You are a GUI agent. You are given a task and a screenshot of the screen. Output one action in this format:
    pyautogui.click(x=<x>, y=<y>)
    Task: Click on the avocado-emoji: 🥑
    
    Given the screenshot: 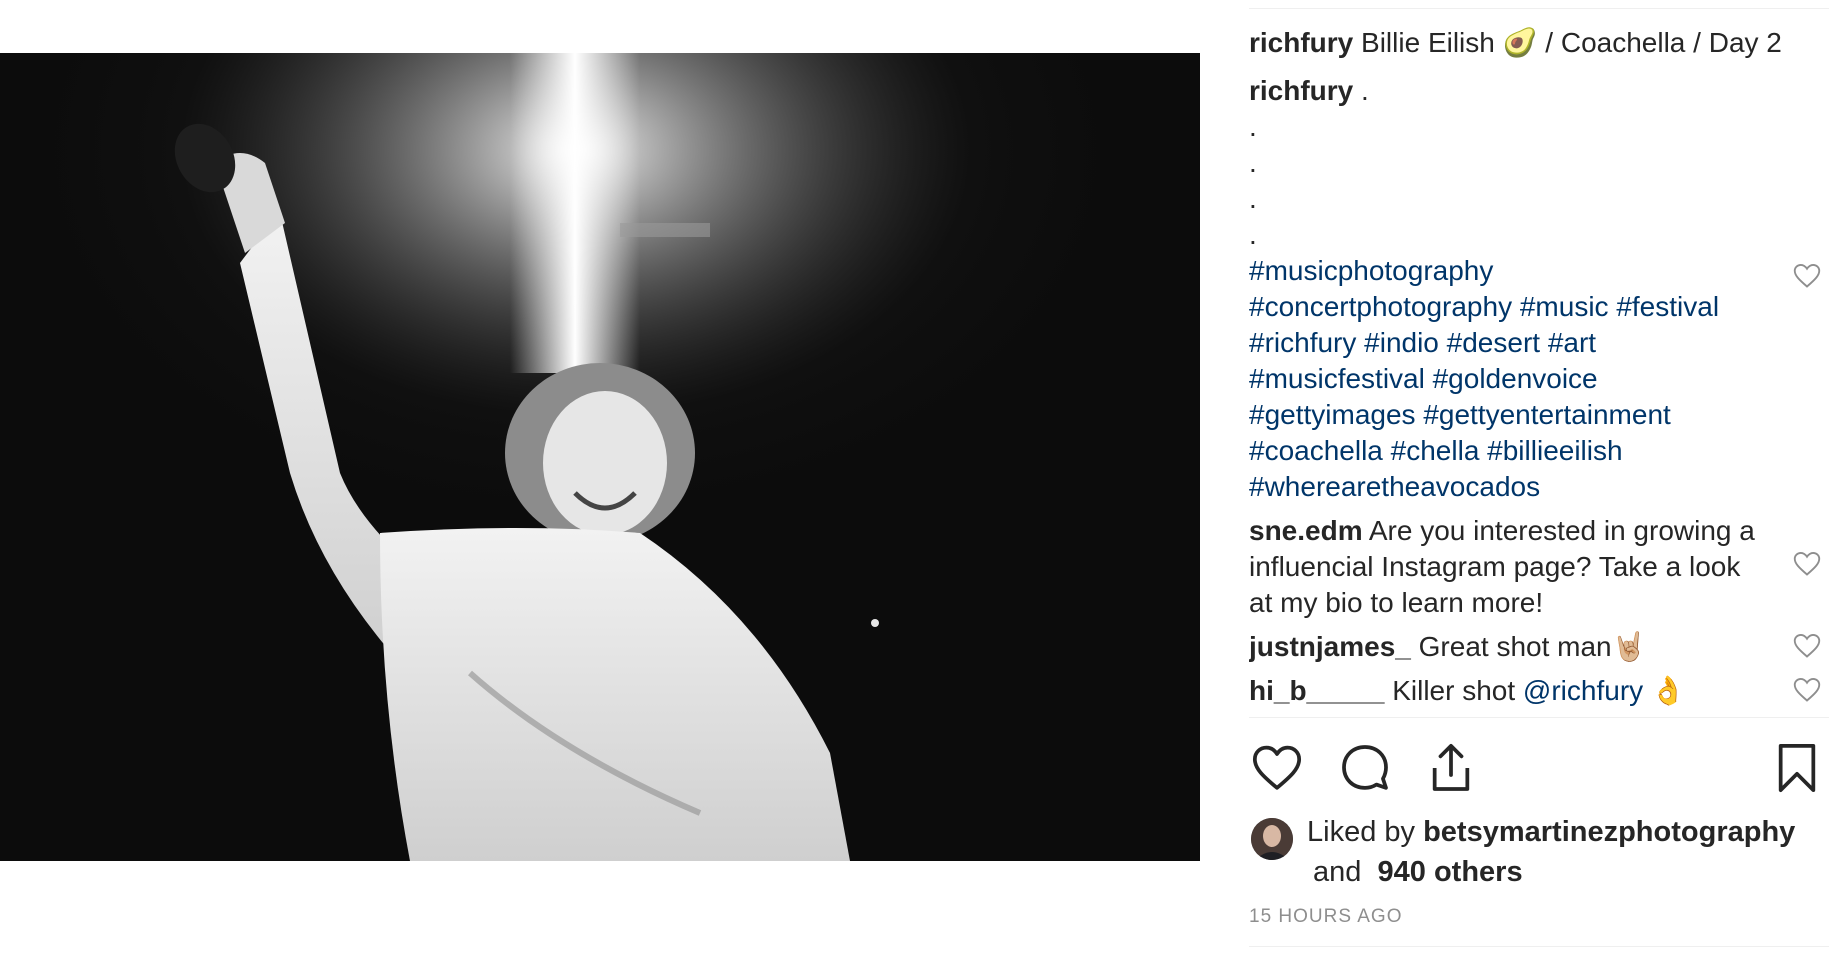 What is the action you would take?
    pyautogui.click(x=1520, y=42)
    